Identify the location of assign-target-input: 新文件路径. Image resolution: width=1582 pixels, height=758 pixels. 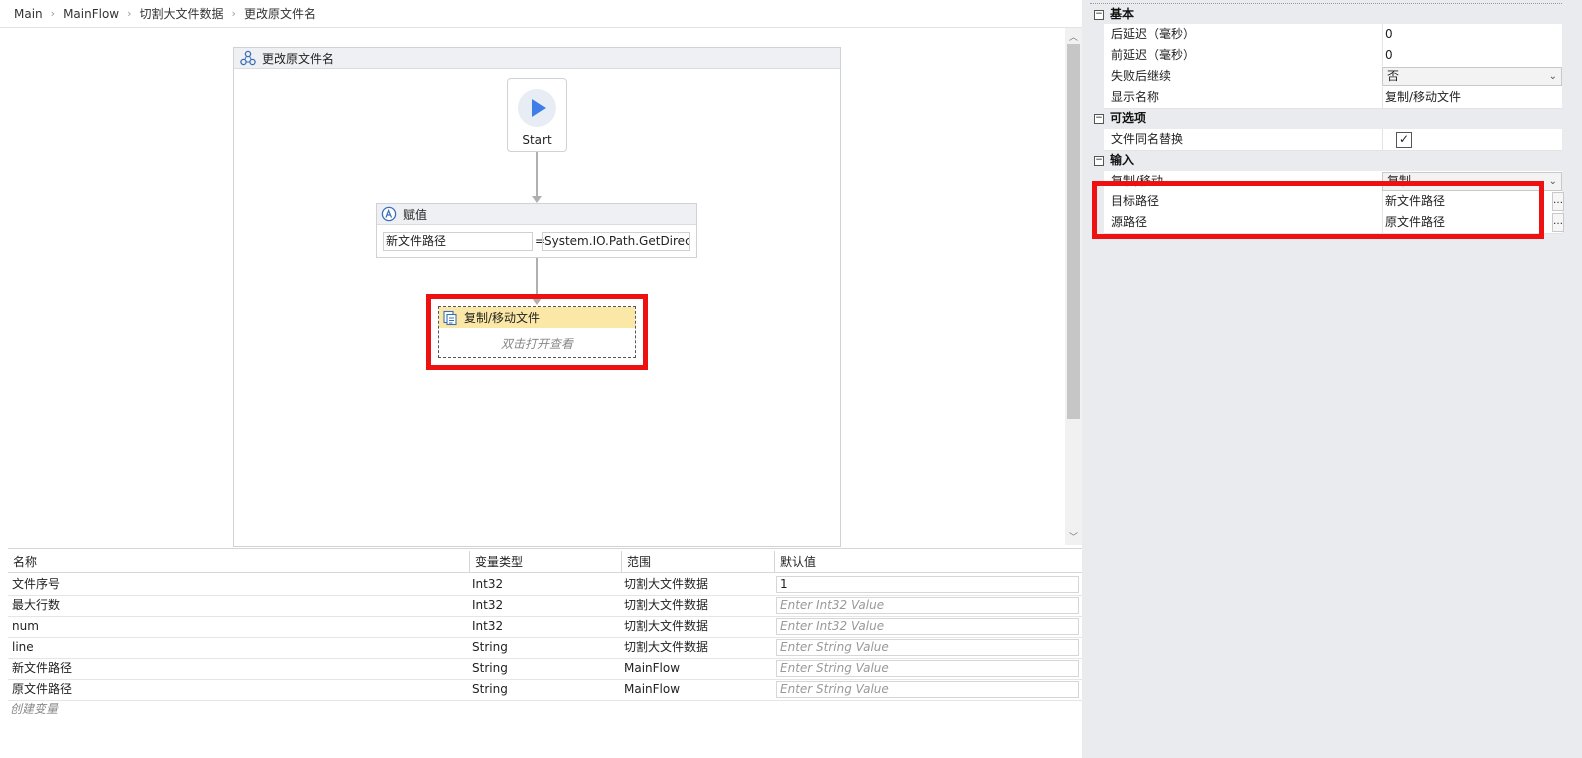
(458, 241).